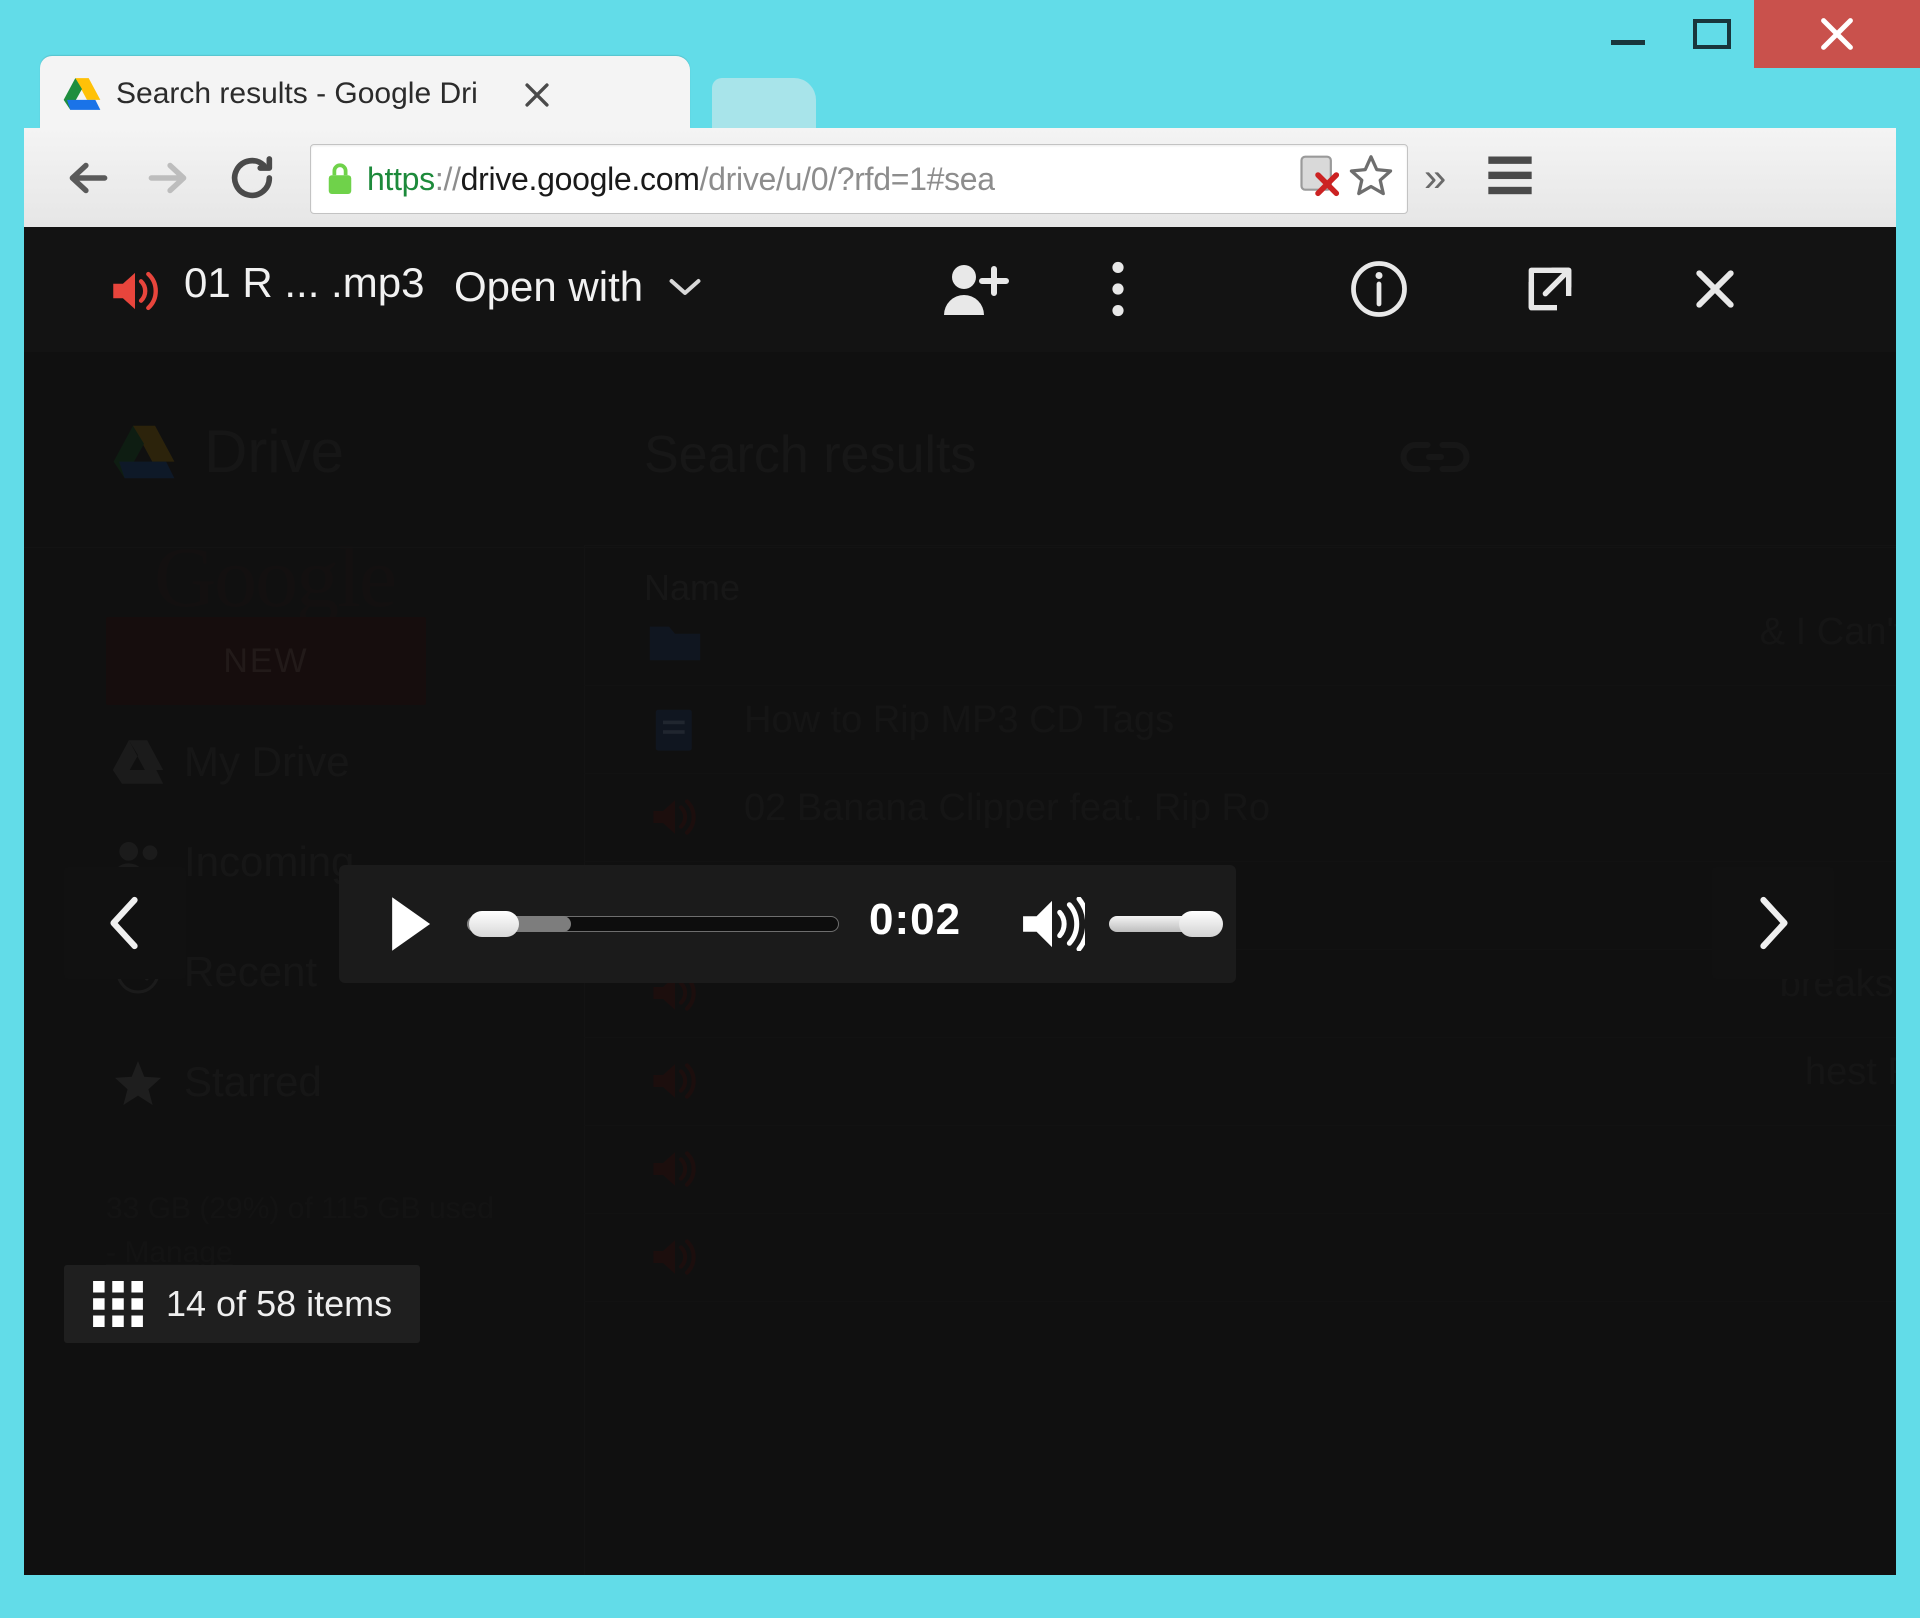 This screenshot has width=1920, height=1618. Describe the element at coordinates (1371, 175) in the screenshot. I see `bookmark-star-icon` at that location.